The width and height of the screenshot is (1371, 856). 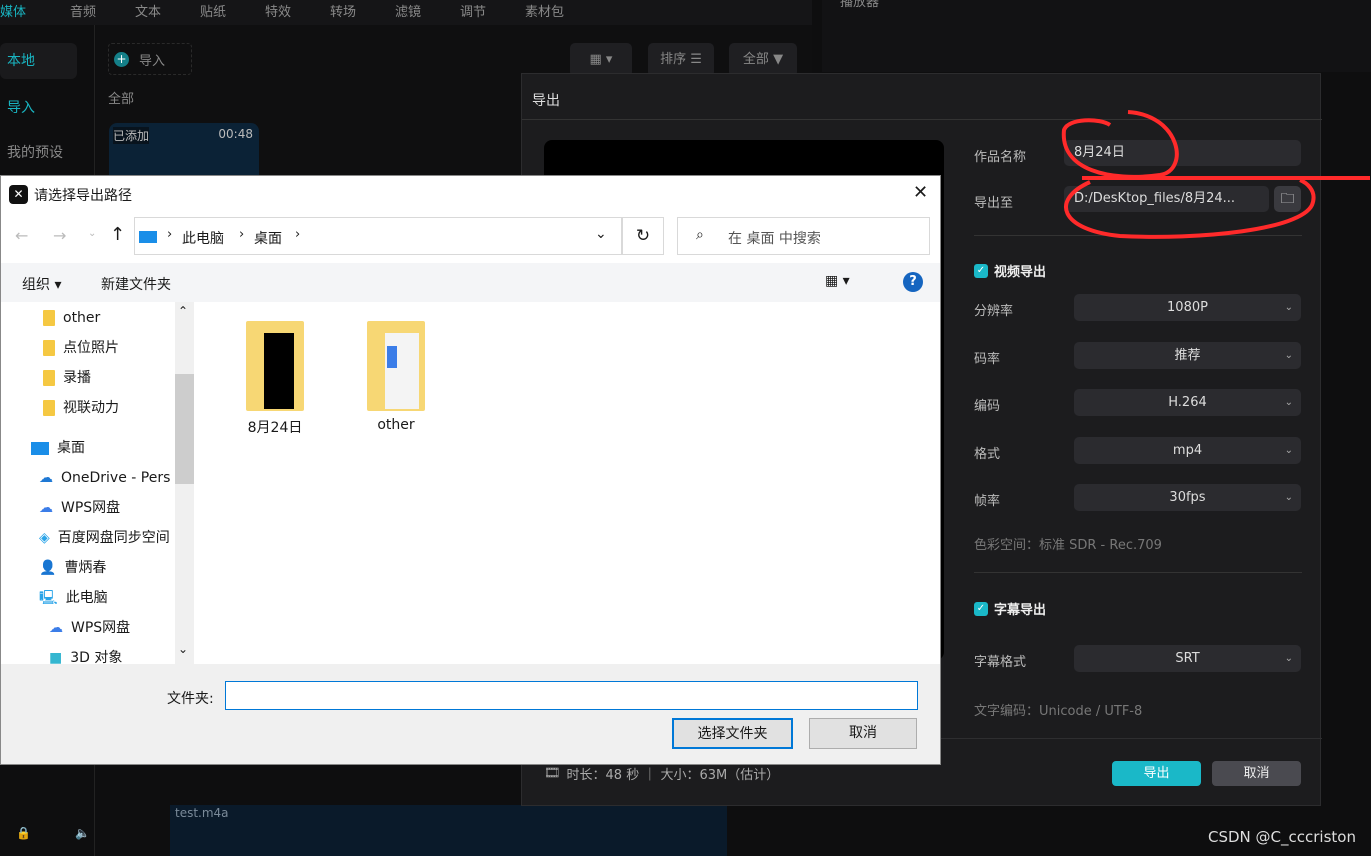 I want to click on filter-button: 全部 ▼, so click(x=763, y=60).